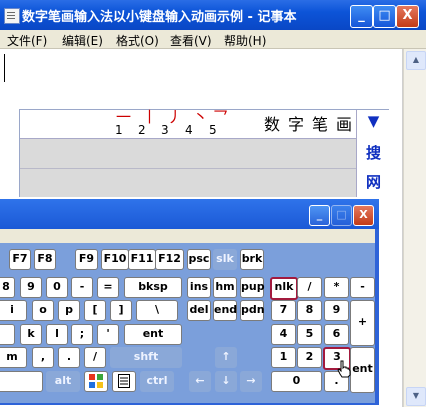 The width and height of the screenshot is (426, 407). I want to click on osk-close-button: X, so click(363, 215).